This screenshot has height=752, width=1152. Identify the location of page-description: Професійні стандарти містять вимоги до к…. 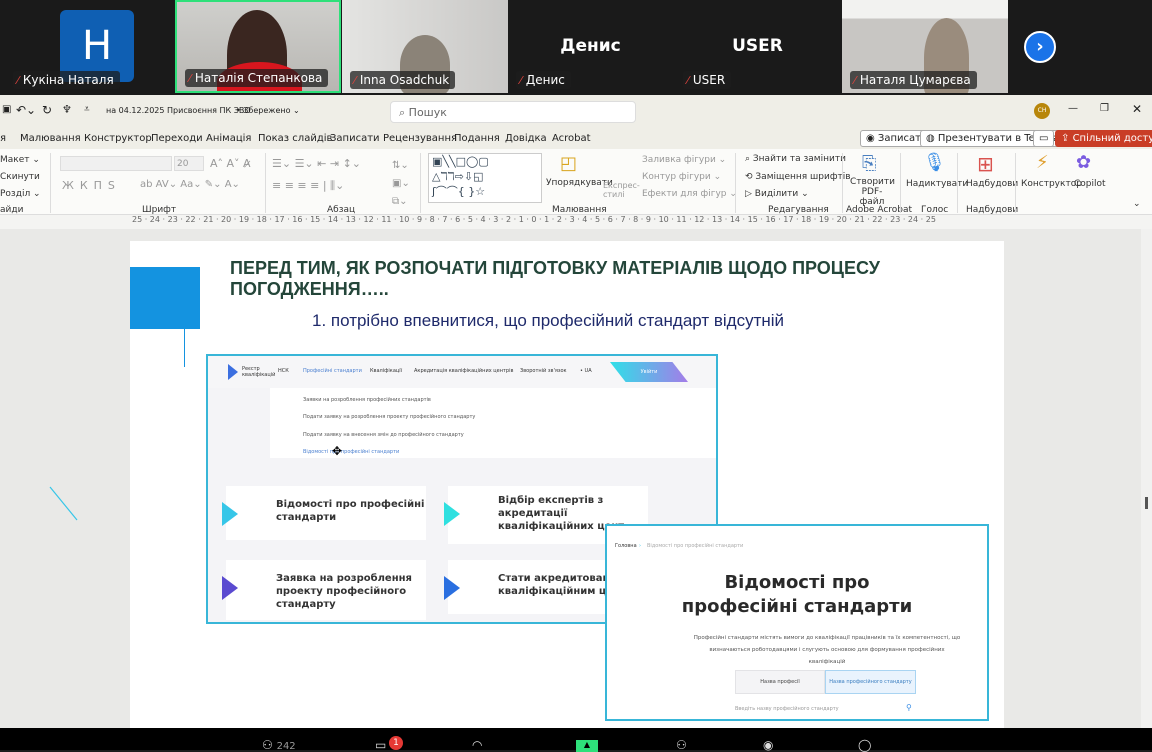
(827, 650).